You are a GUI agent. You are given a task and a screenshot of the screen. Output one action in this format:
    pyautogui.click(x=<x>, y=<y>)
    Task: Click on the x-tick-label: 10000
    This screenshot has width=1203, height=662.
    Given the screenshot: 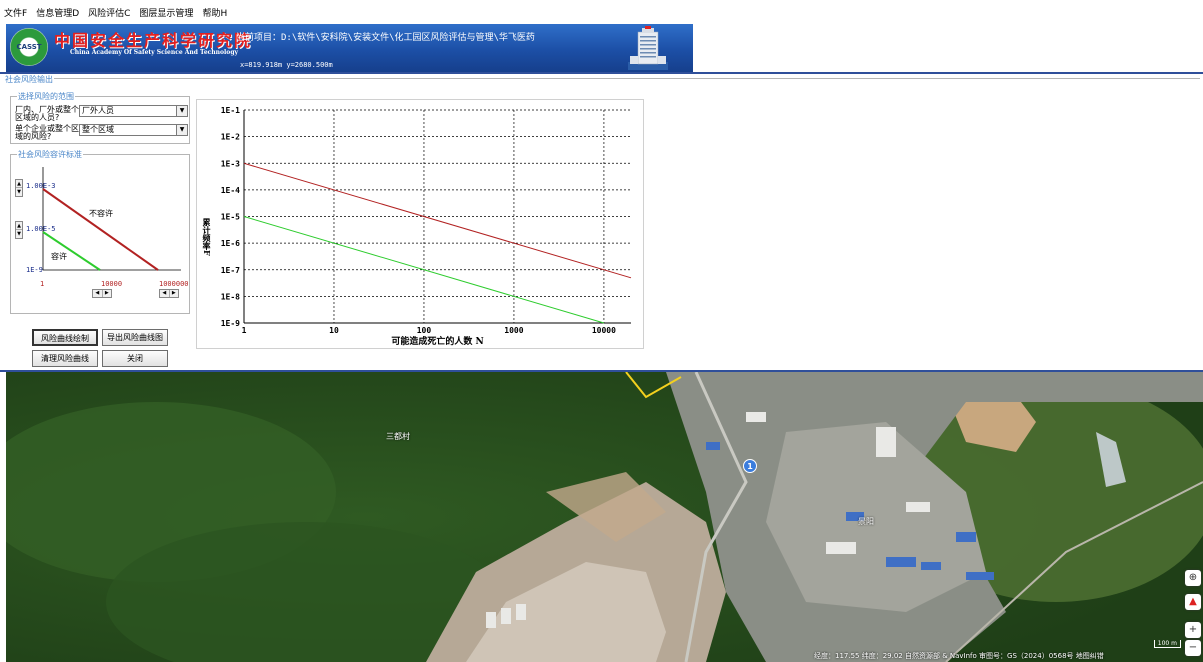 What is the action you would take?
    pyautogui.click(x=604, y=330)
    